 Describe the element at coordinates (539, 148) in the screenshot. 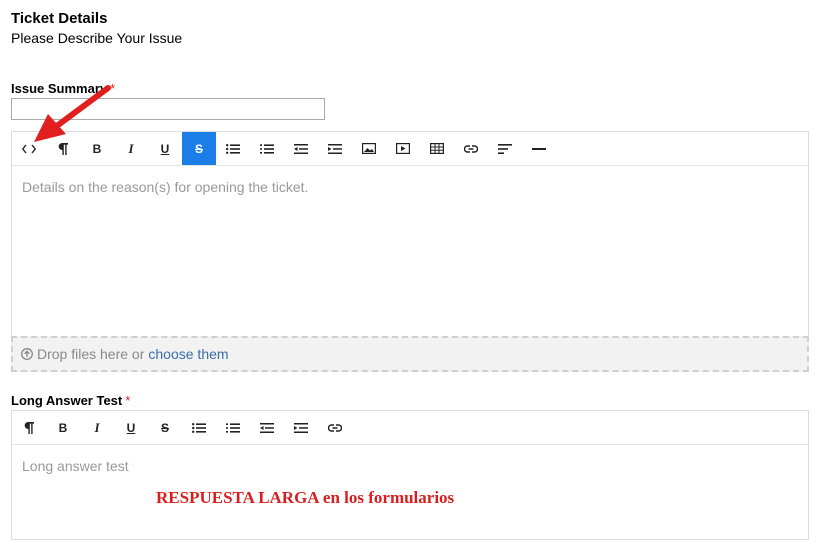

I see `horizontal-rule-icon` at that location.